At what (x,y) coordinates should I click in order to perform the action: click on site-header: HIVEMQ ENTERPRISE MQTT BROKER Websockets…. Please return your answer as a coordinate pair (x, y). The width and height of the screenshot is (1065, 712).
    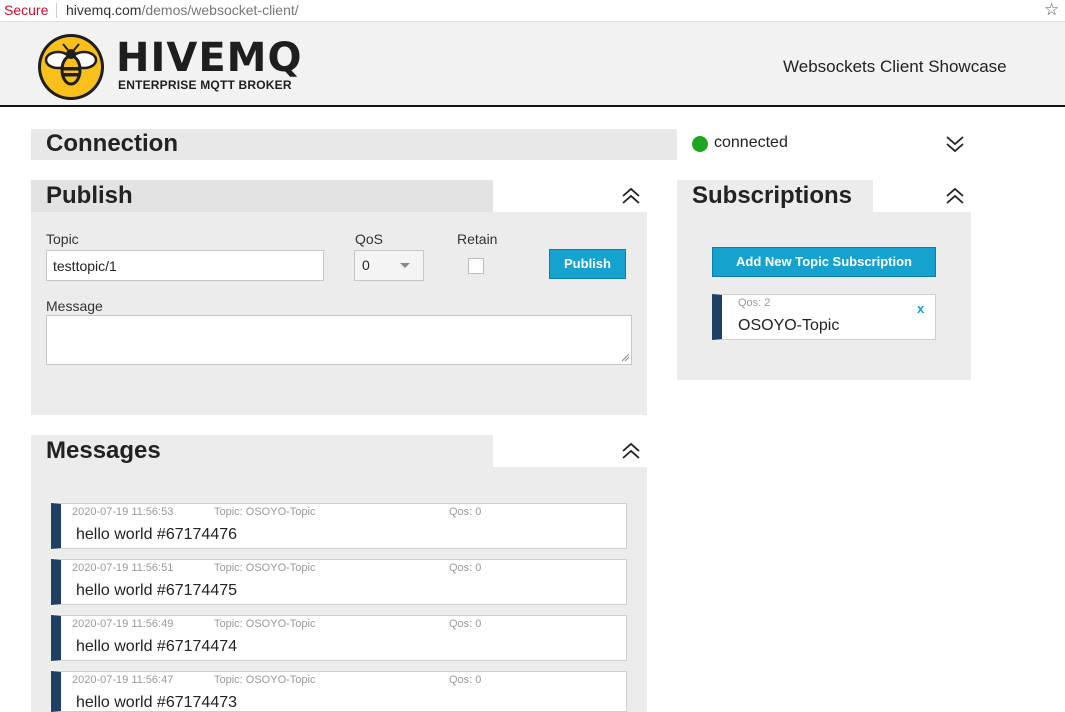
    Looking at the image, I should click on (532, 64).